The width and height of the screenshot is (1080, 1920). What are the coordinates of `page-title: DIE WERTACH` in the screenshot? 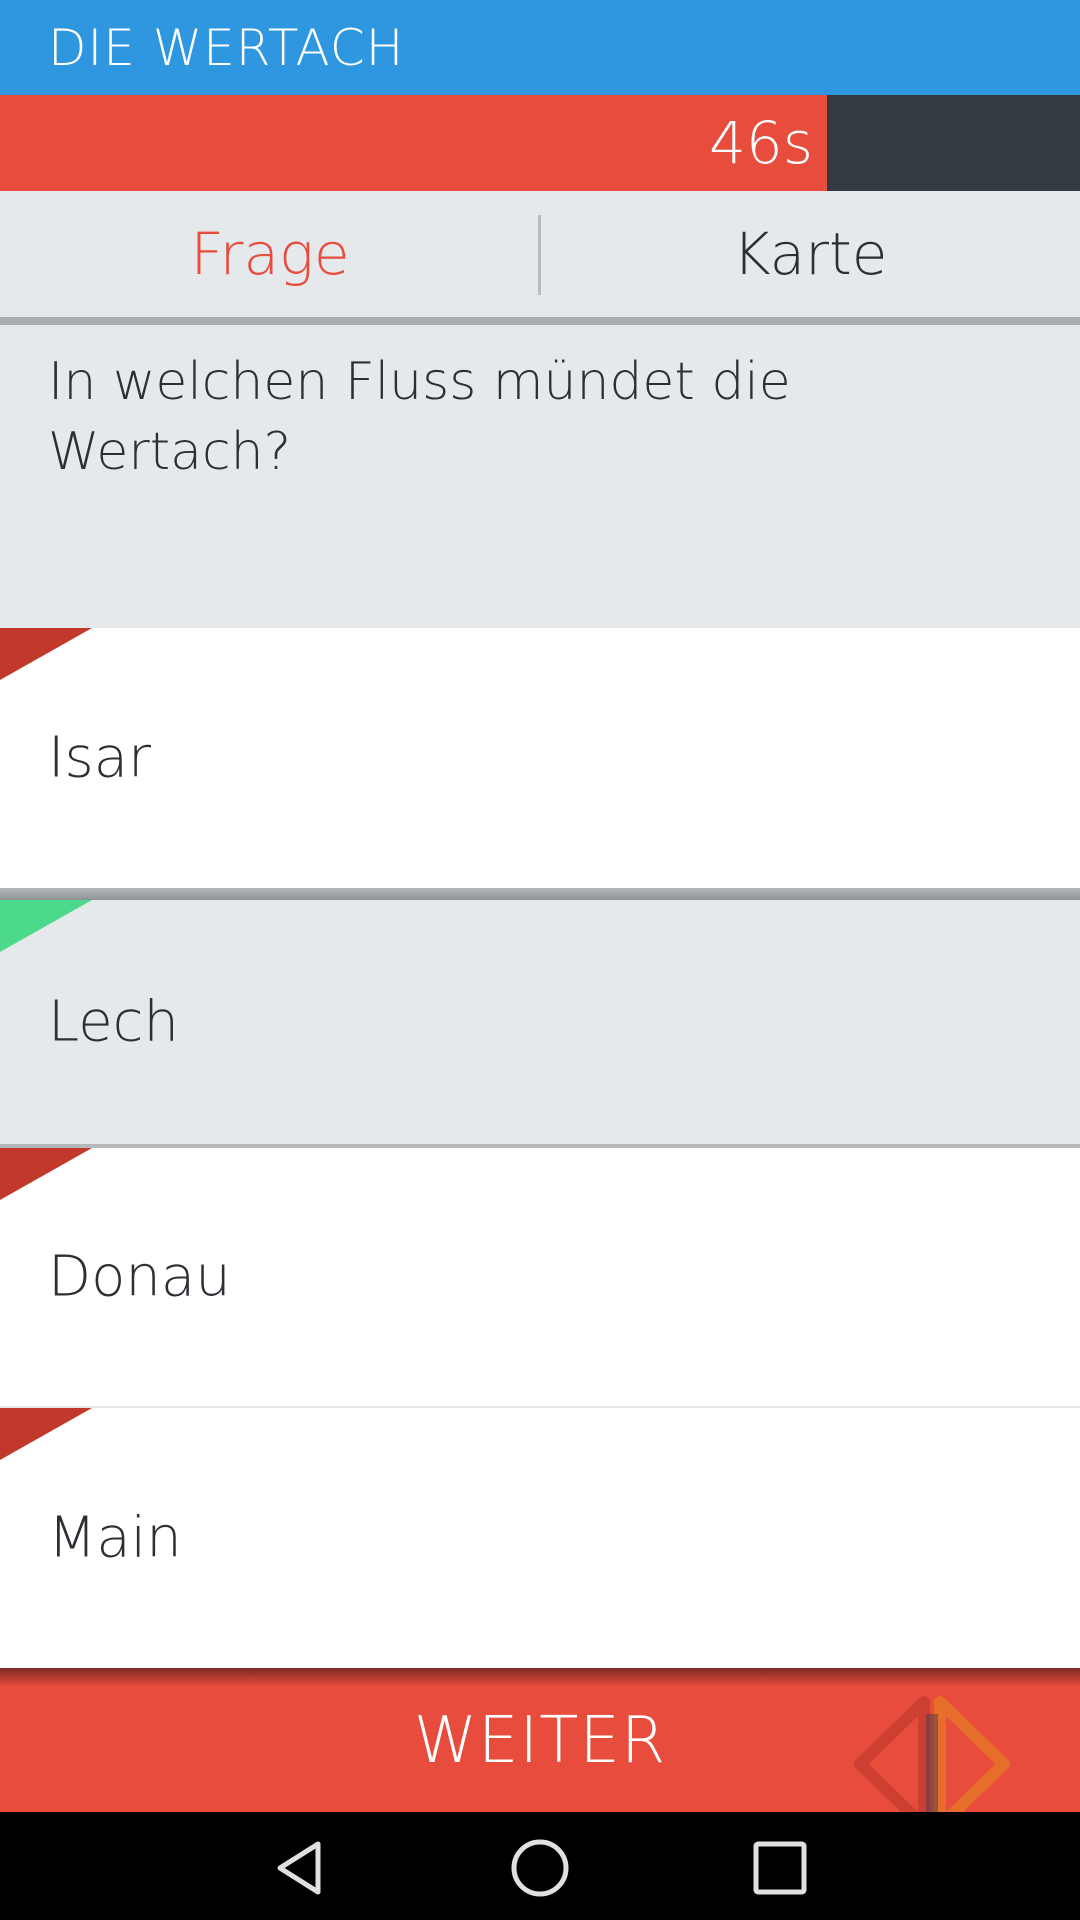 It's located at (226, 48).